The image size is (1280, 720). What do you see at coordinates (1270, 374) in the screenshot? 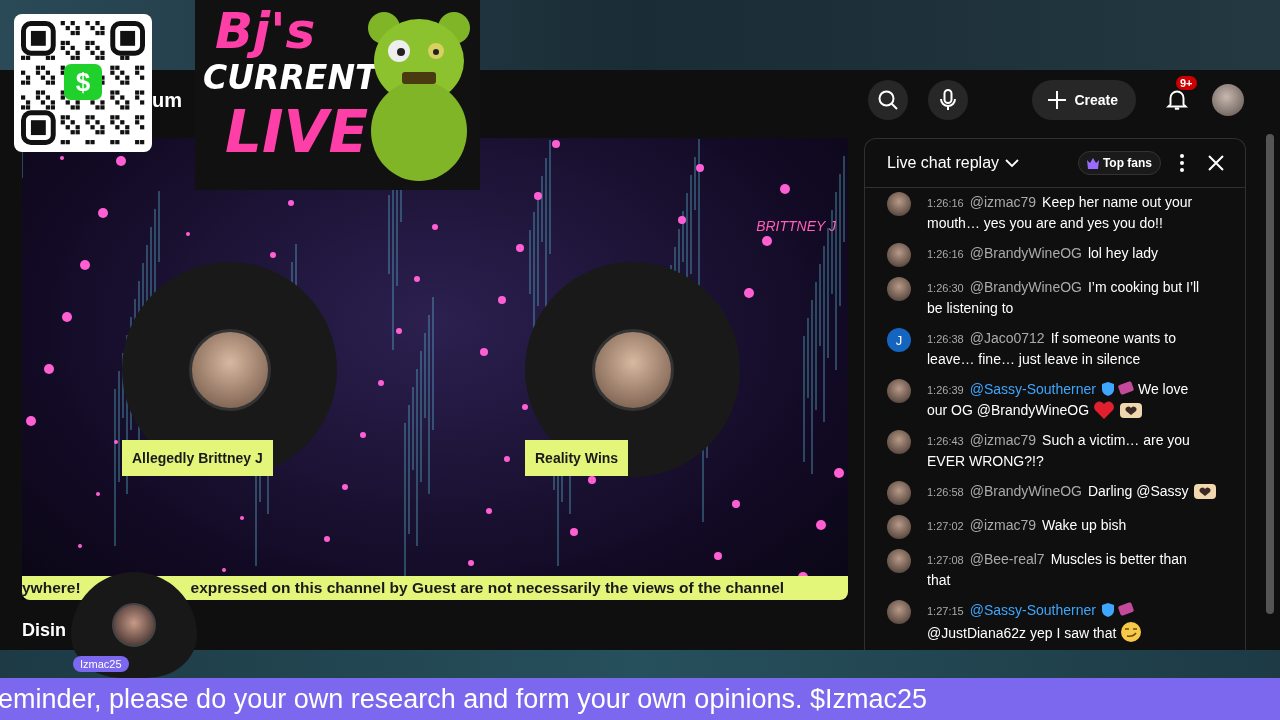
I see `scrollbar` at bounding box center [1270, 374].